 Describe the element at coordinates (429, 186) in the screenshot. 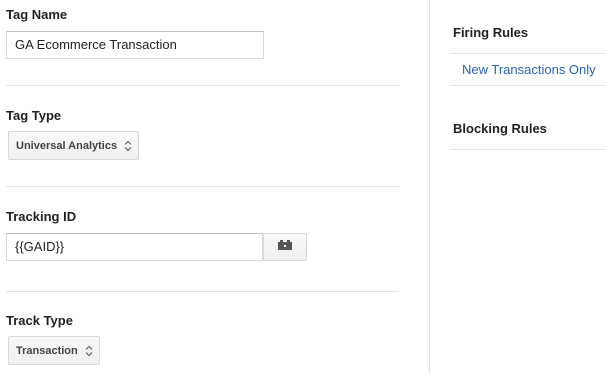

I see `column-separator` at that location.